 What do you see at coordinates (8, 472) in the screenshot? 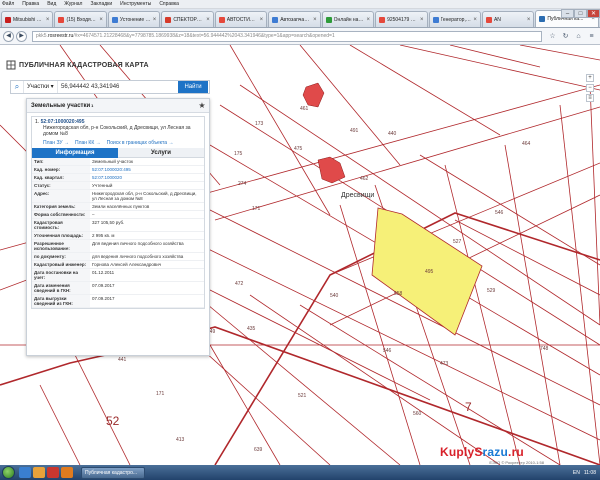
I see `start-button` at bounding box center [8, 472].